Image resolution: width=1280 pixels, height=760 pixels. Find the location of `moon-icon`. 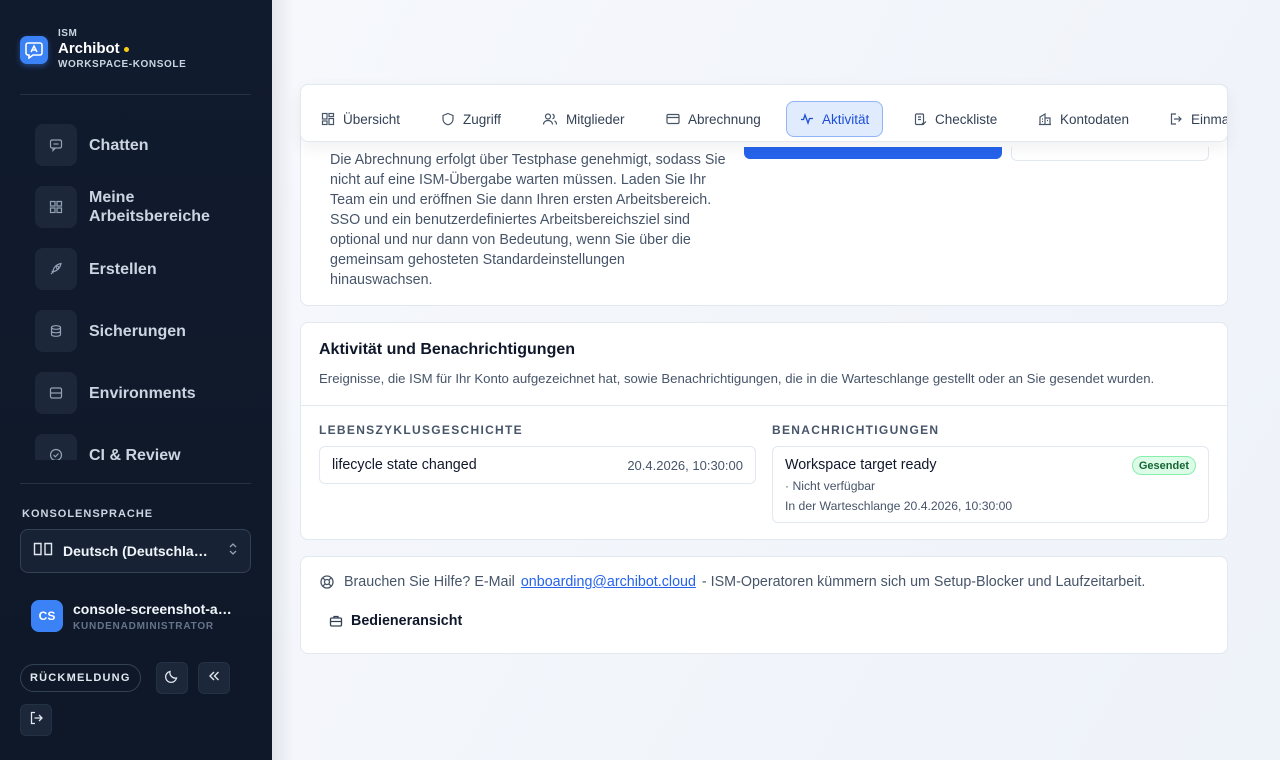

moon-icon is located at coordinates (172, 678).